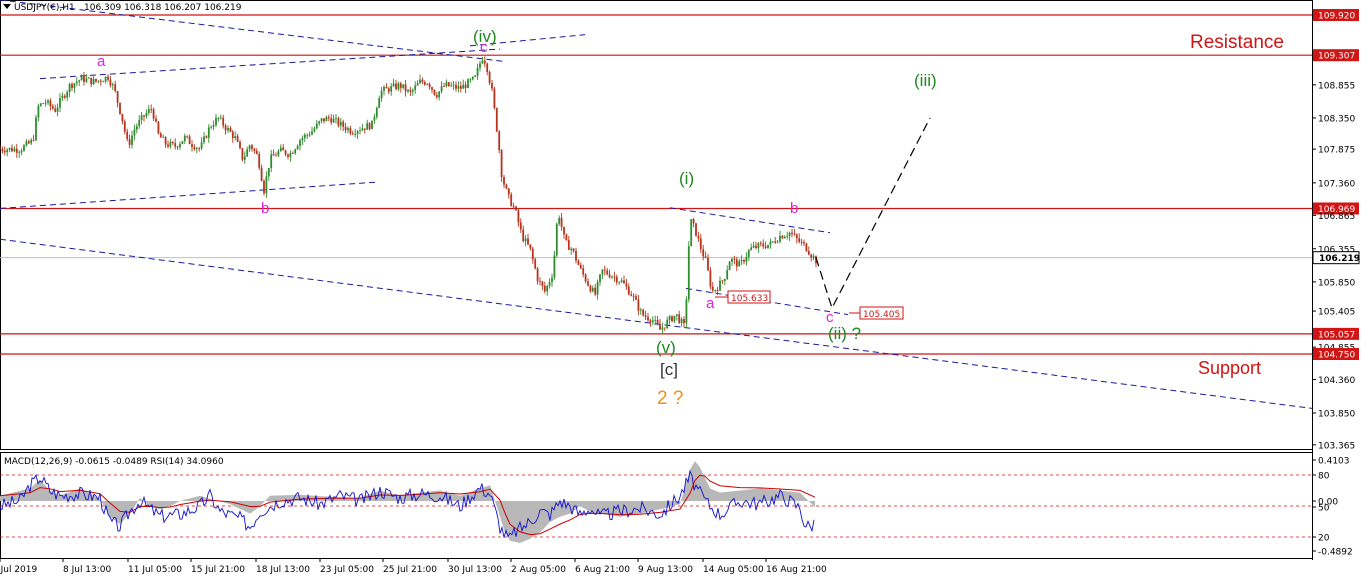  What do you see at coordinates (1336, 184) in the screenshot?
I see `y-tick-label: 107.360` at bounding box center [1336, 184].